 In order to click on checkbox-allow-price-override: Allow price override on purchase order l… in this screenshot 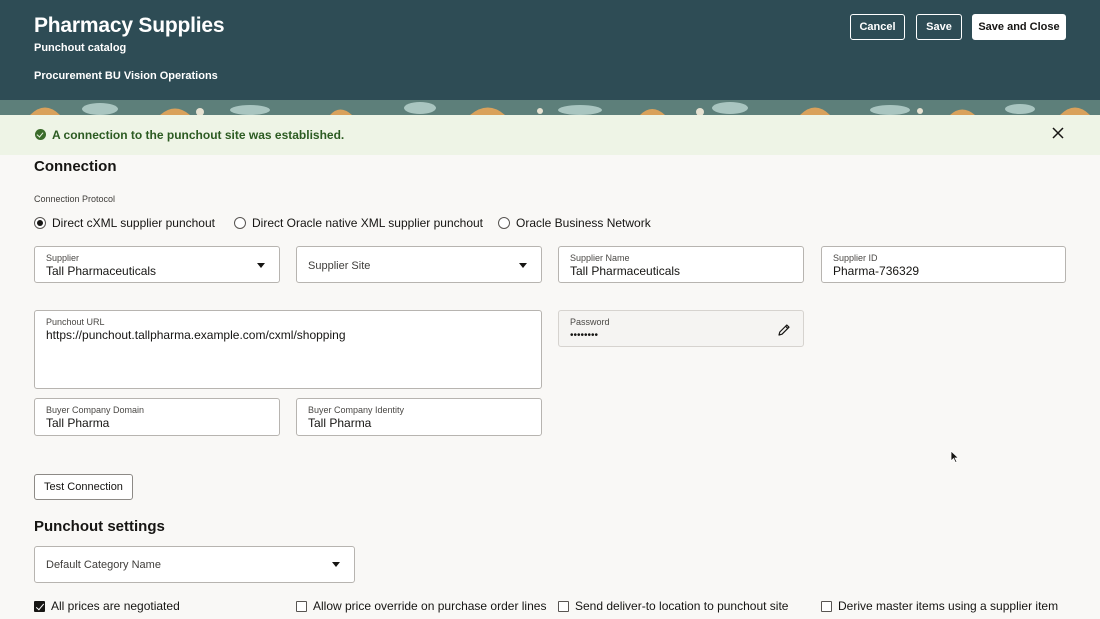, I will do `click(421, 606)`.